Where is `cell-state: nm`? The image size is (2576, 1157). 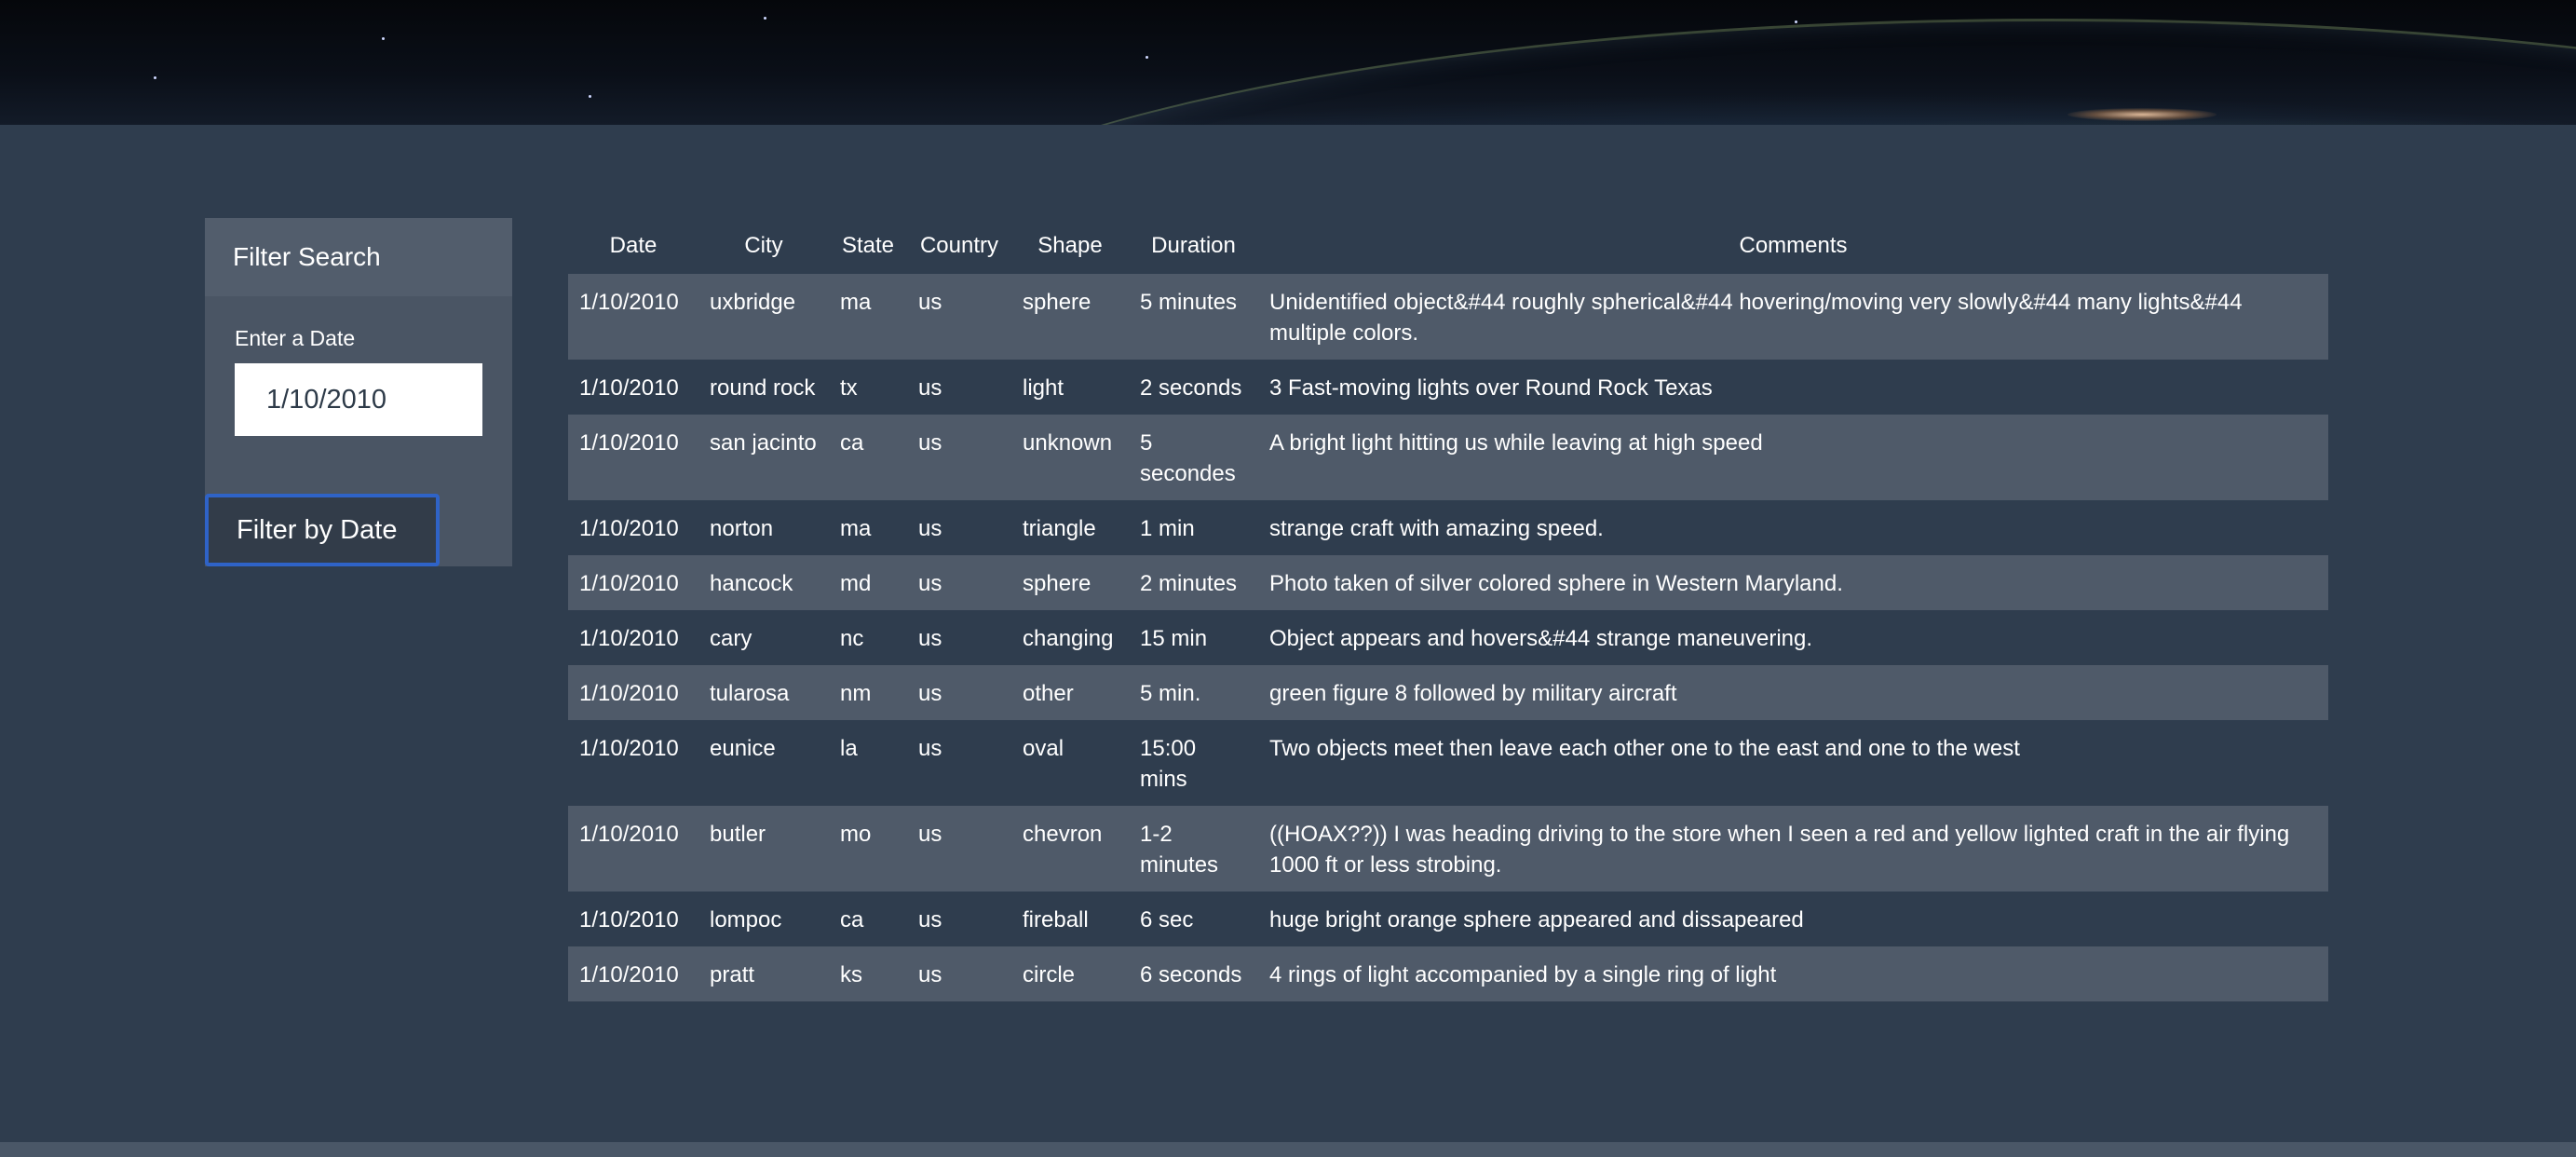
cell-state: nm is located at coordinates (856, 693).